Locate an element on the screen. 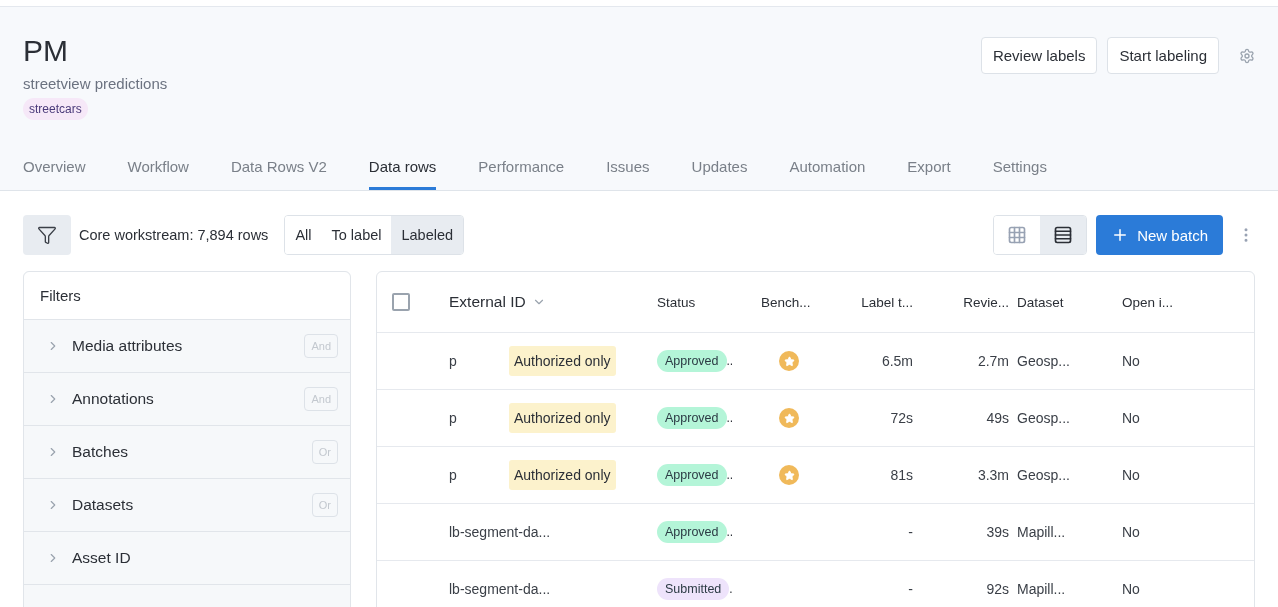  table-cell-text: 49s is located at coordinates (997, 418).